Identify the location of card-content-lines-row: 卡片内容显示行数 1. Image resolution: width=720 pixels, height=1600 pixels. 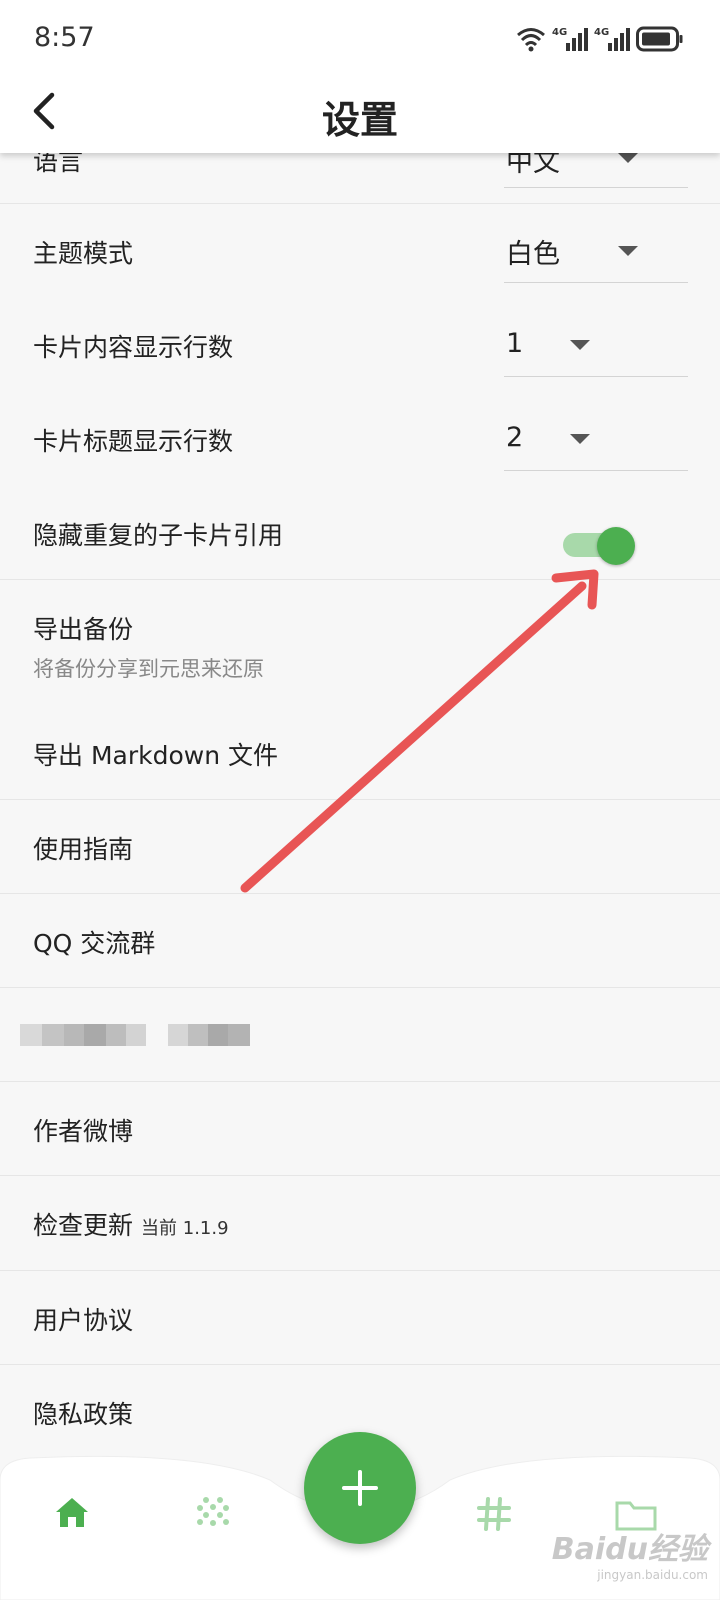
(360, 345).